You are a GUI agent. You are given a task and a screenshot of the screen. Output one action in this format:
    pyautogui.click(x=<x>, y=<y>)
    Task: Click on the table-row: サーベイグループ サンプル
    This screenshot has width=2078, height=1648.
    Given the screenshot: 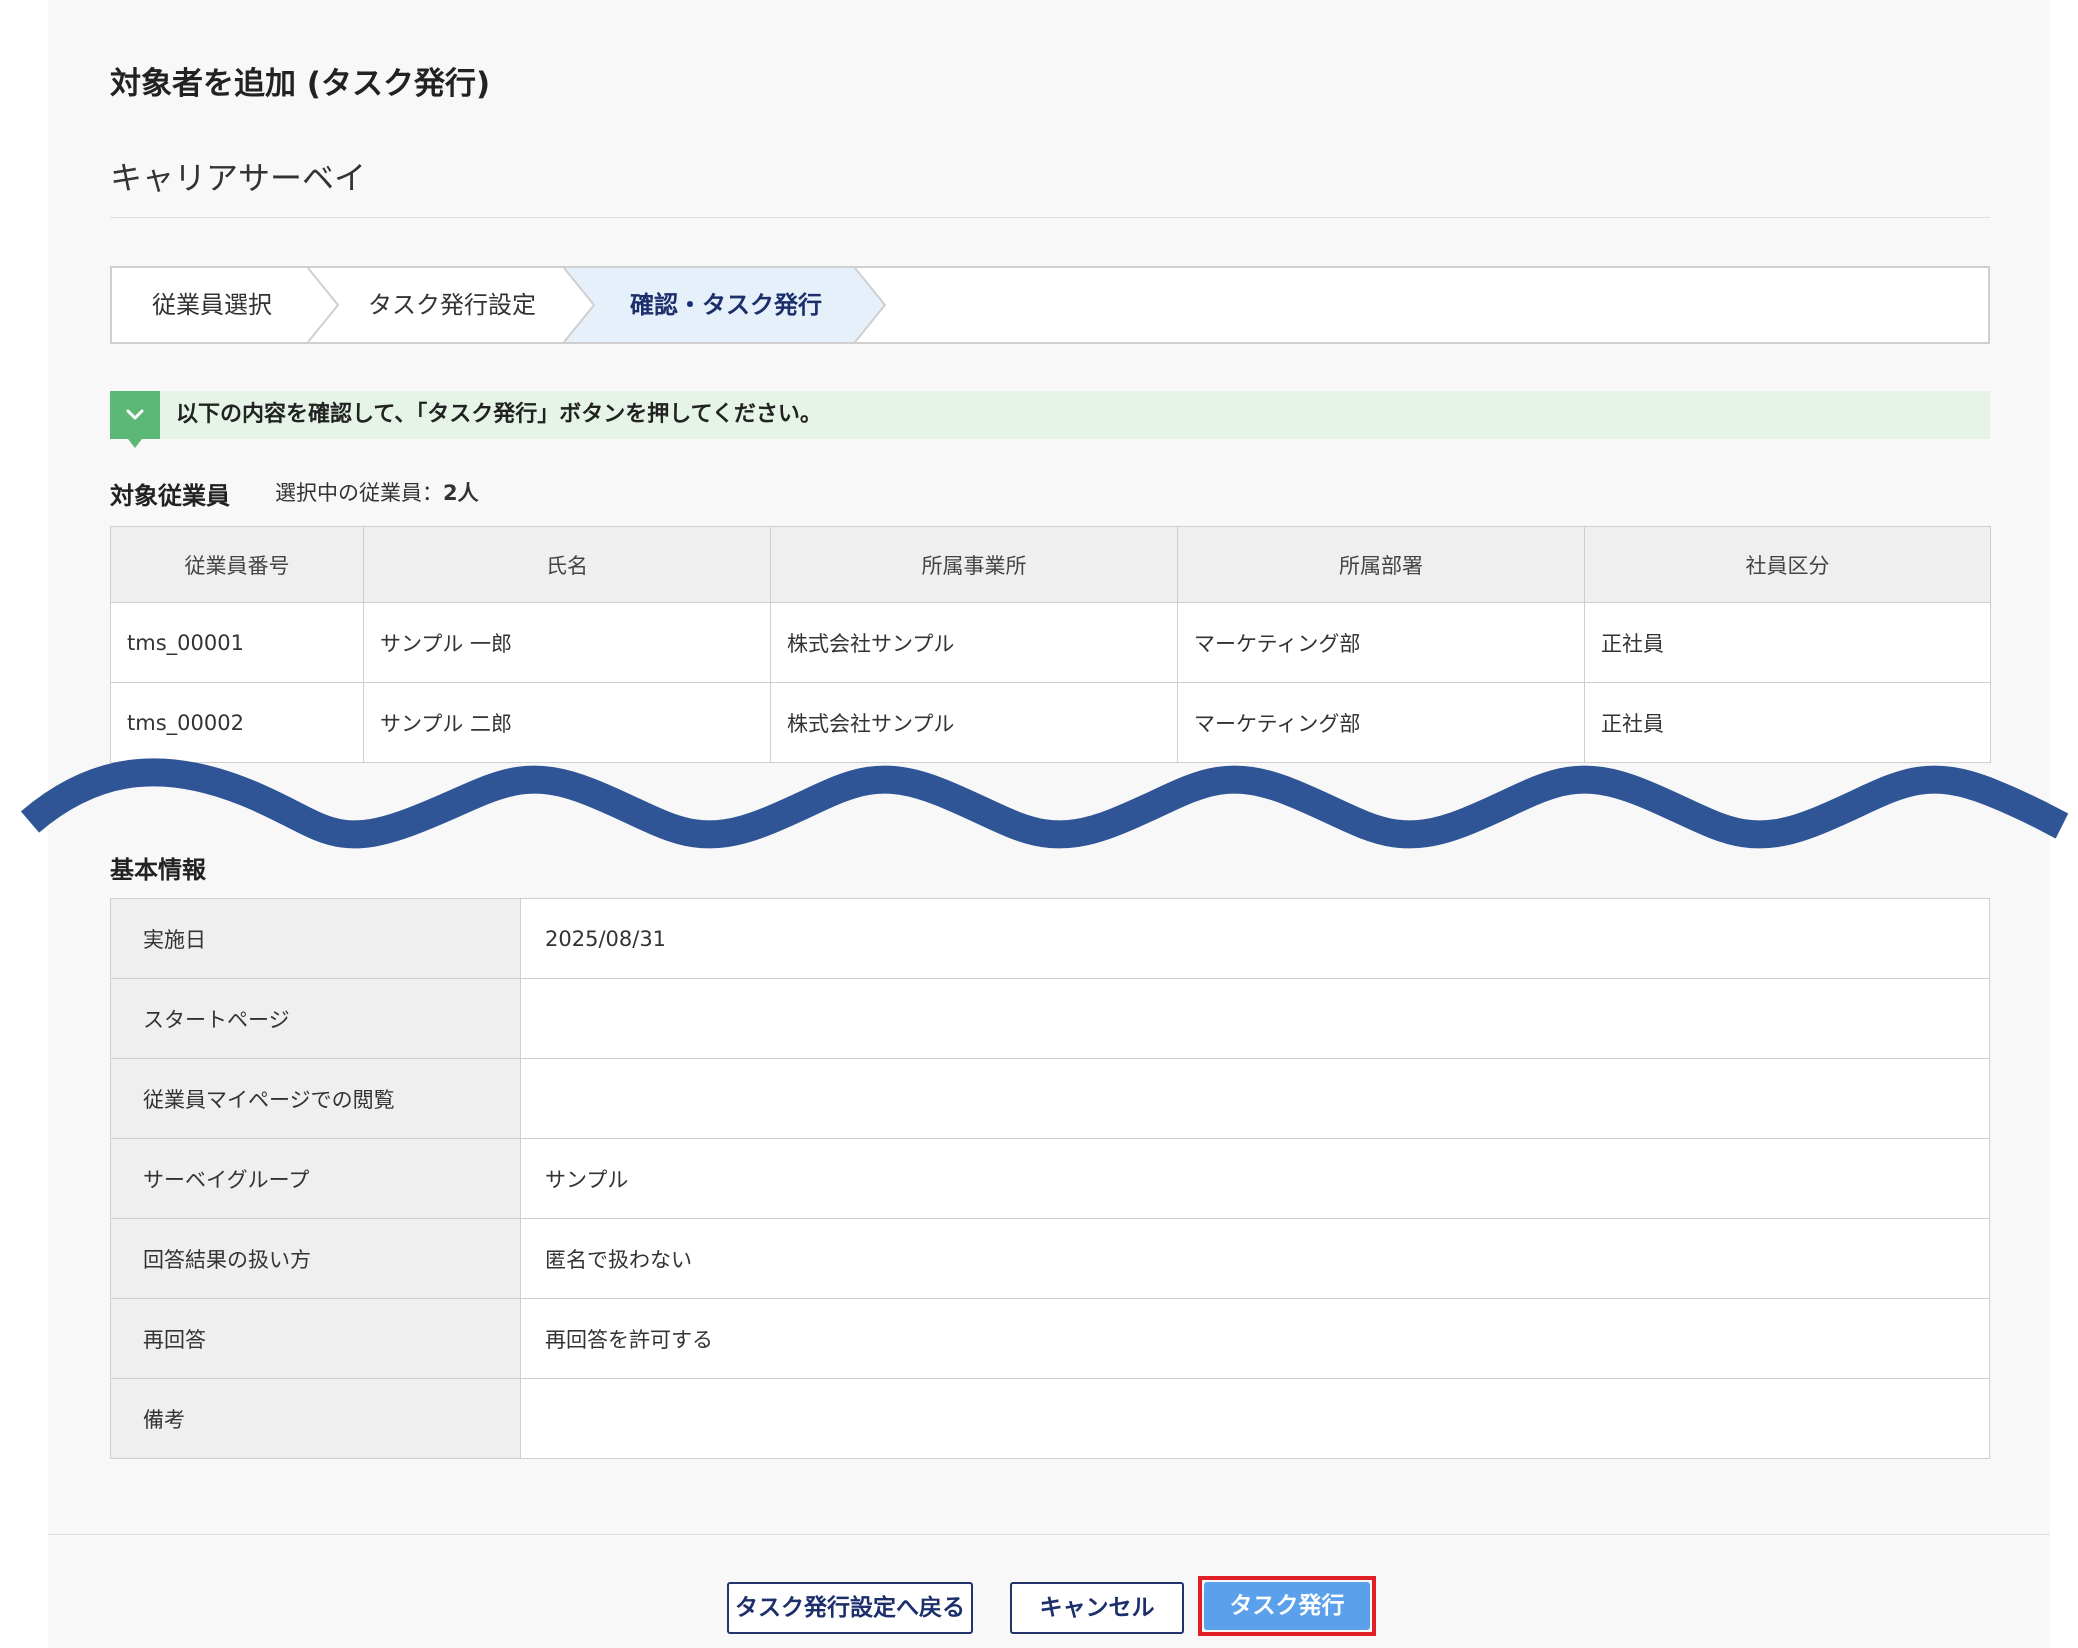 What is the action you would take?
    pyautogui.click(x=1050, y=1178)
    